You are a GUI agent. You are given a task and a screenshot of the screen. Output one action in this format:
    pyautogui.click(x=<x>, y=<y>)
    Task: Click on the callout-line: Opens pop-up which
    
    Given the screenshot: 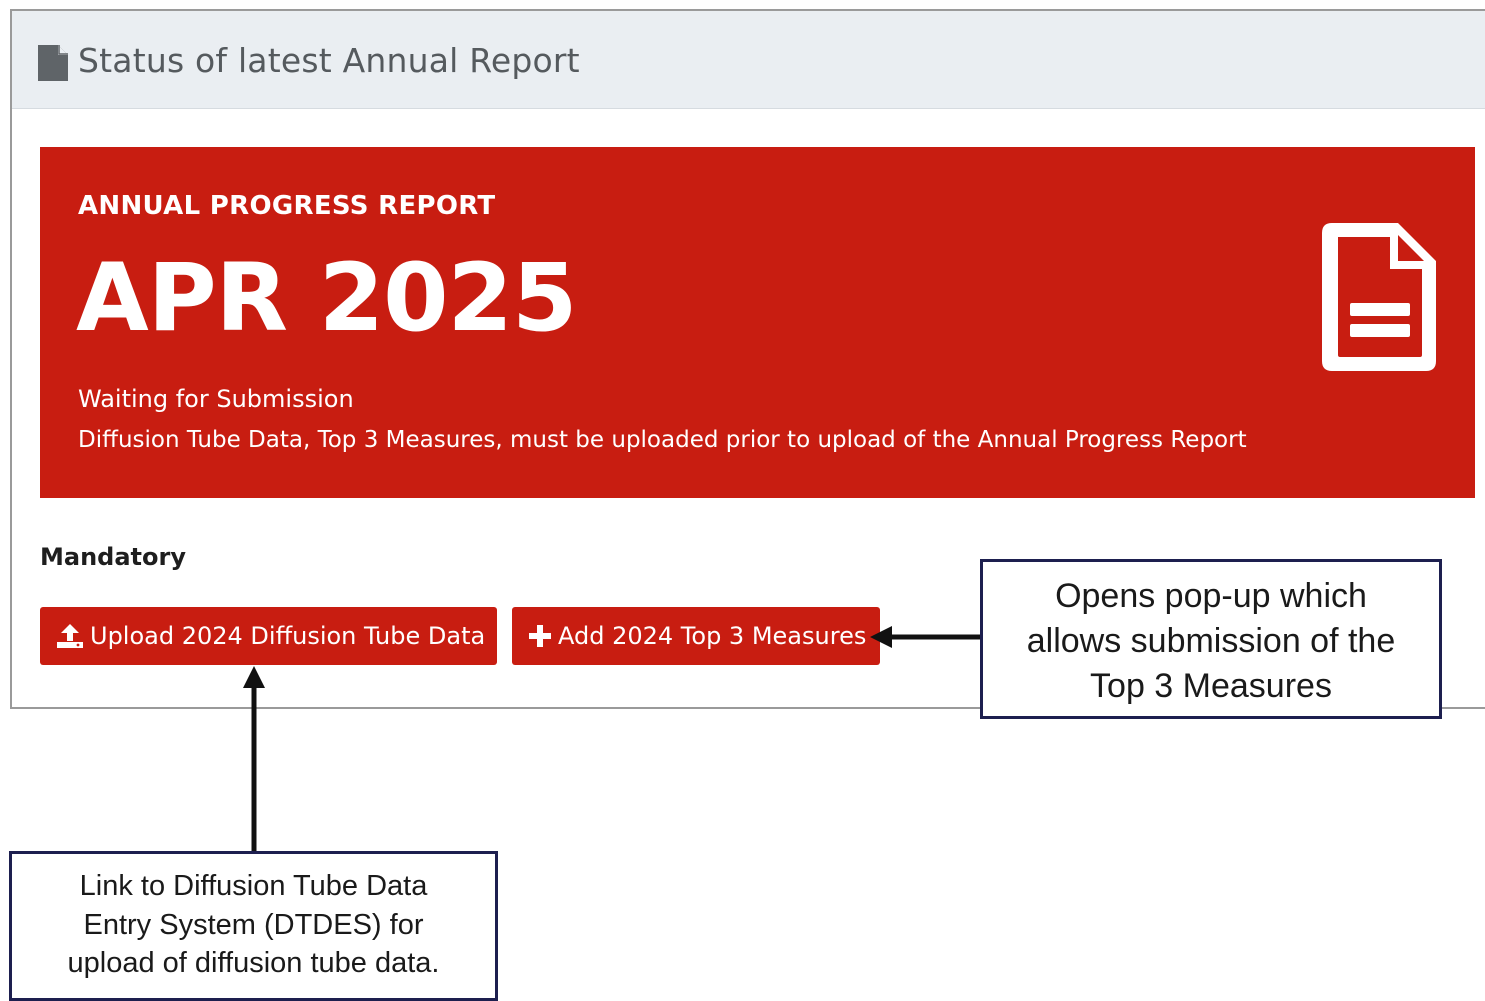 What is the action you would take?
    pyautogui.click(x=1211, y=596)
    